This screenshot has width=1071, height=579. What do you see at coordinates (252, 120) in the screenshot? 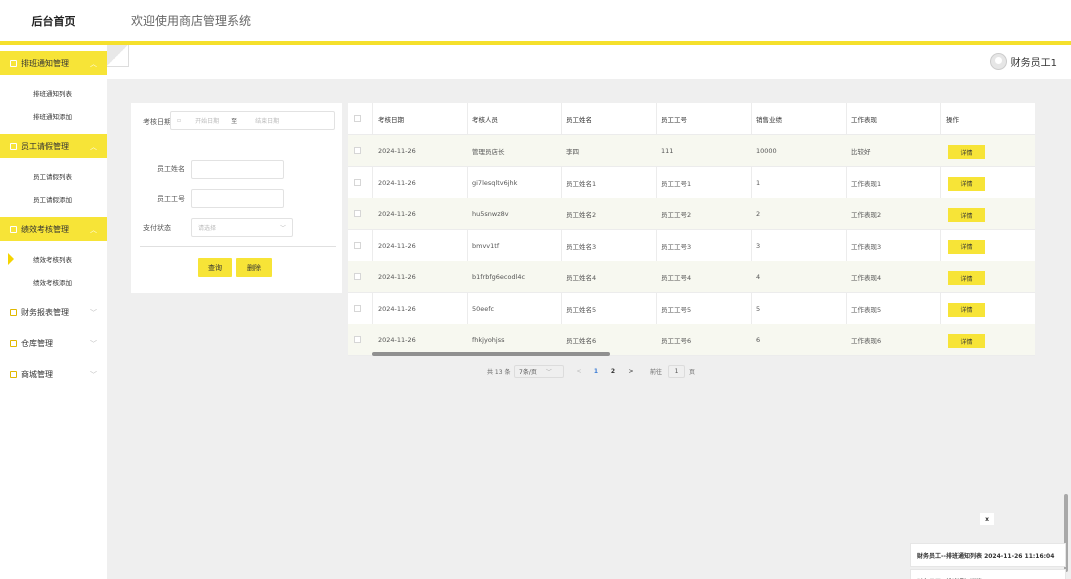
I see `date-range-picker: ▫ 开始日期 至 结束日期` at bounding box center [252, 120].